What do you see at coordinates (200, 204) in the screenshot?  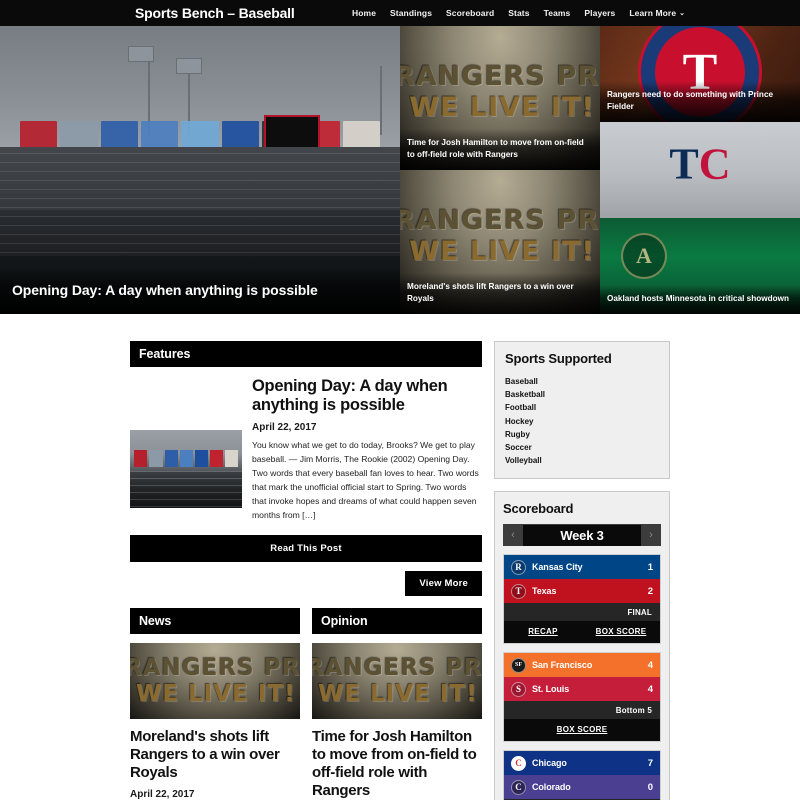 I see `stadium-seating-rows` at bounding box center [200, 204].